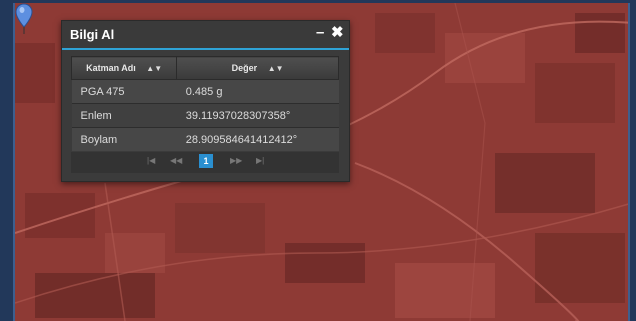 Image resolution: width=636 pixels, height=321 pixels. I want to click on prev-page-button: ◀◀, so click(176, 160).